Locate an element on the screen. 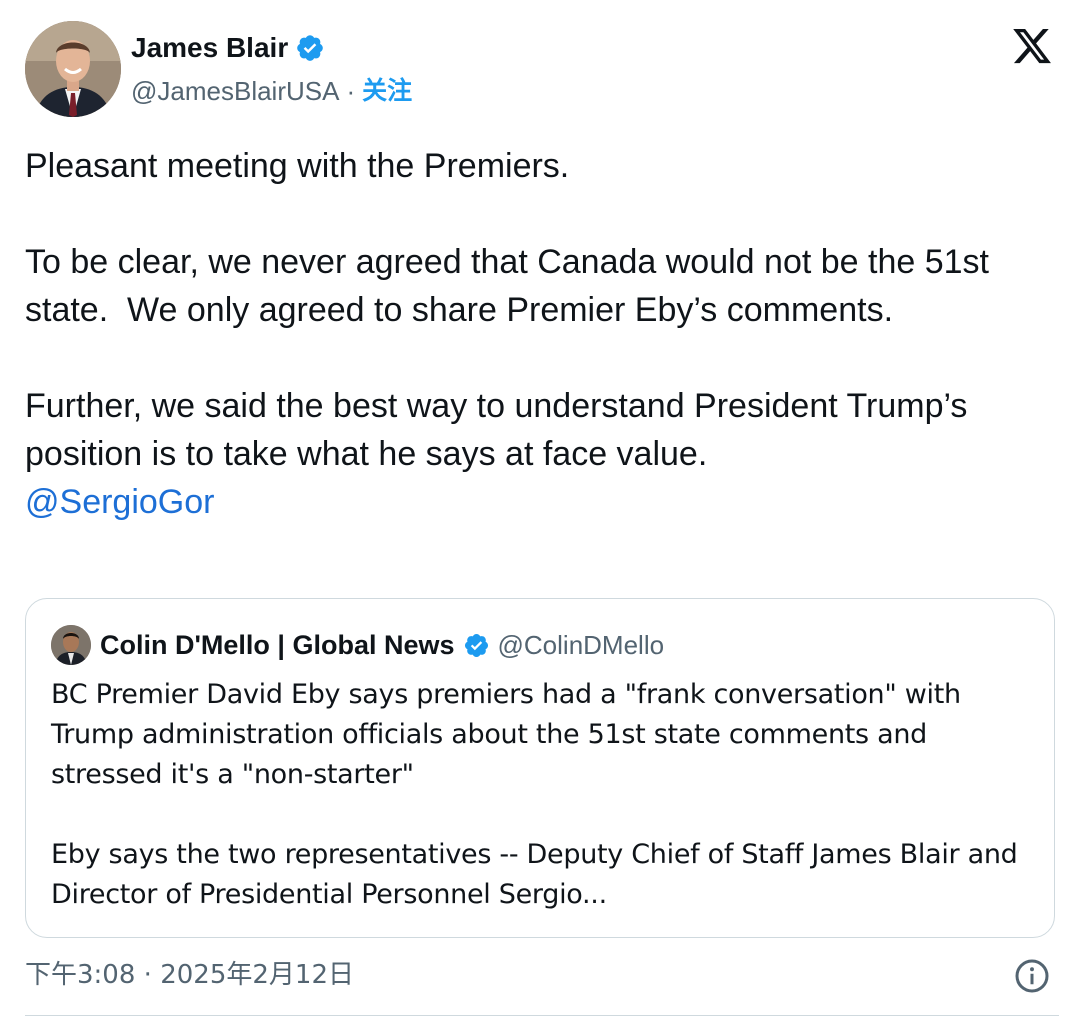 Image resolution: width=1084 pixels, height=1018 pixels. tweet-date: 2025年2月12日 is located at coordinates (257, 975).